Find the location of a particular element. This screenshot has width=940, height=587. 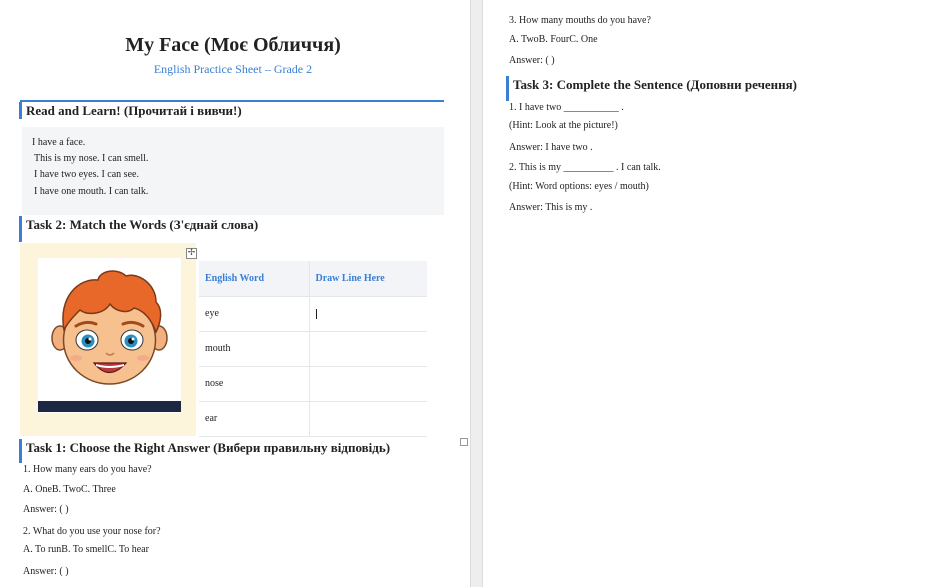

table-cell-word: ear is located at coordinates (254, 419).